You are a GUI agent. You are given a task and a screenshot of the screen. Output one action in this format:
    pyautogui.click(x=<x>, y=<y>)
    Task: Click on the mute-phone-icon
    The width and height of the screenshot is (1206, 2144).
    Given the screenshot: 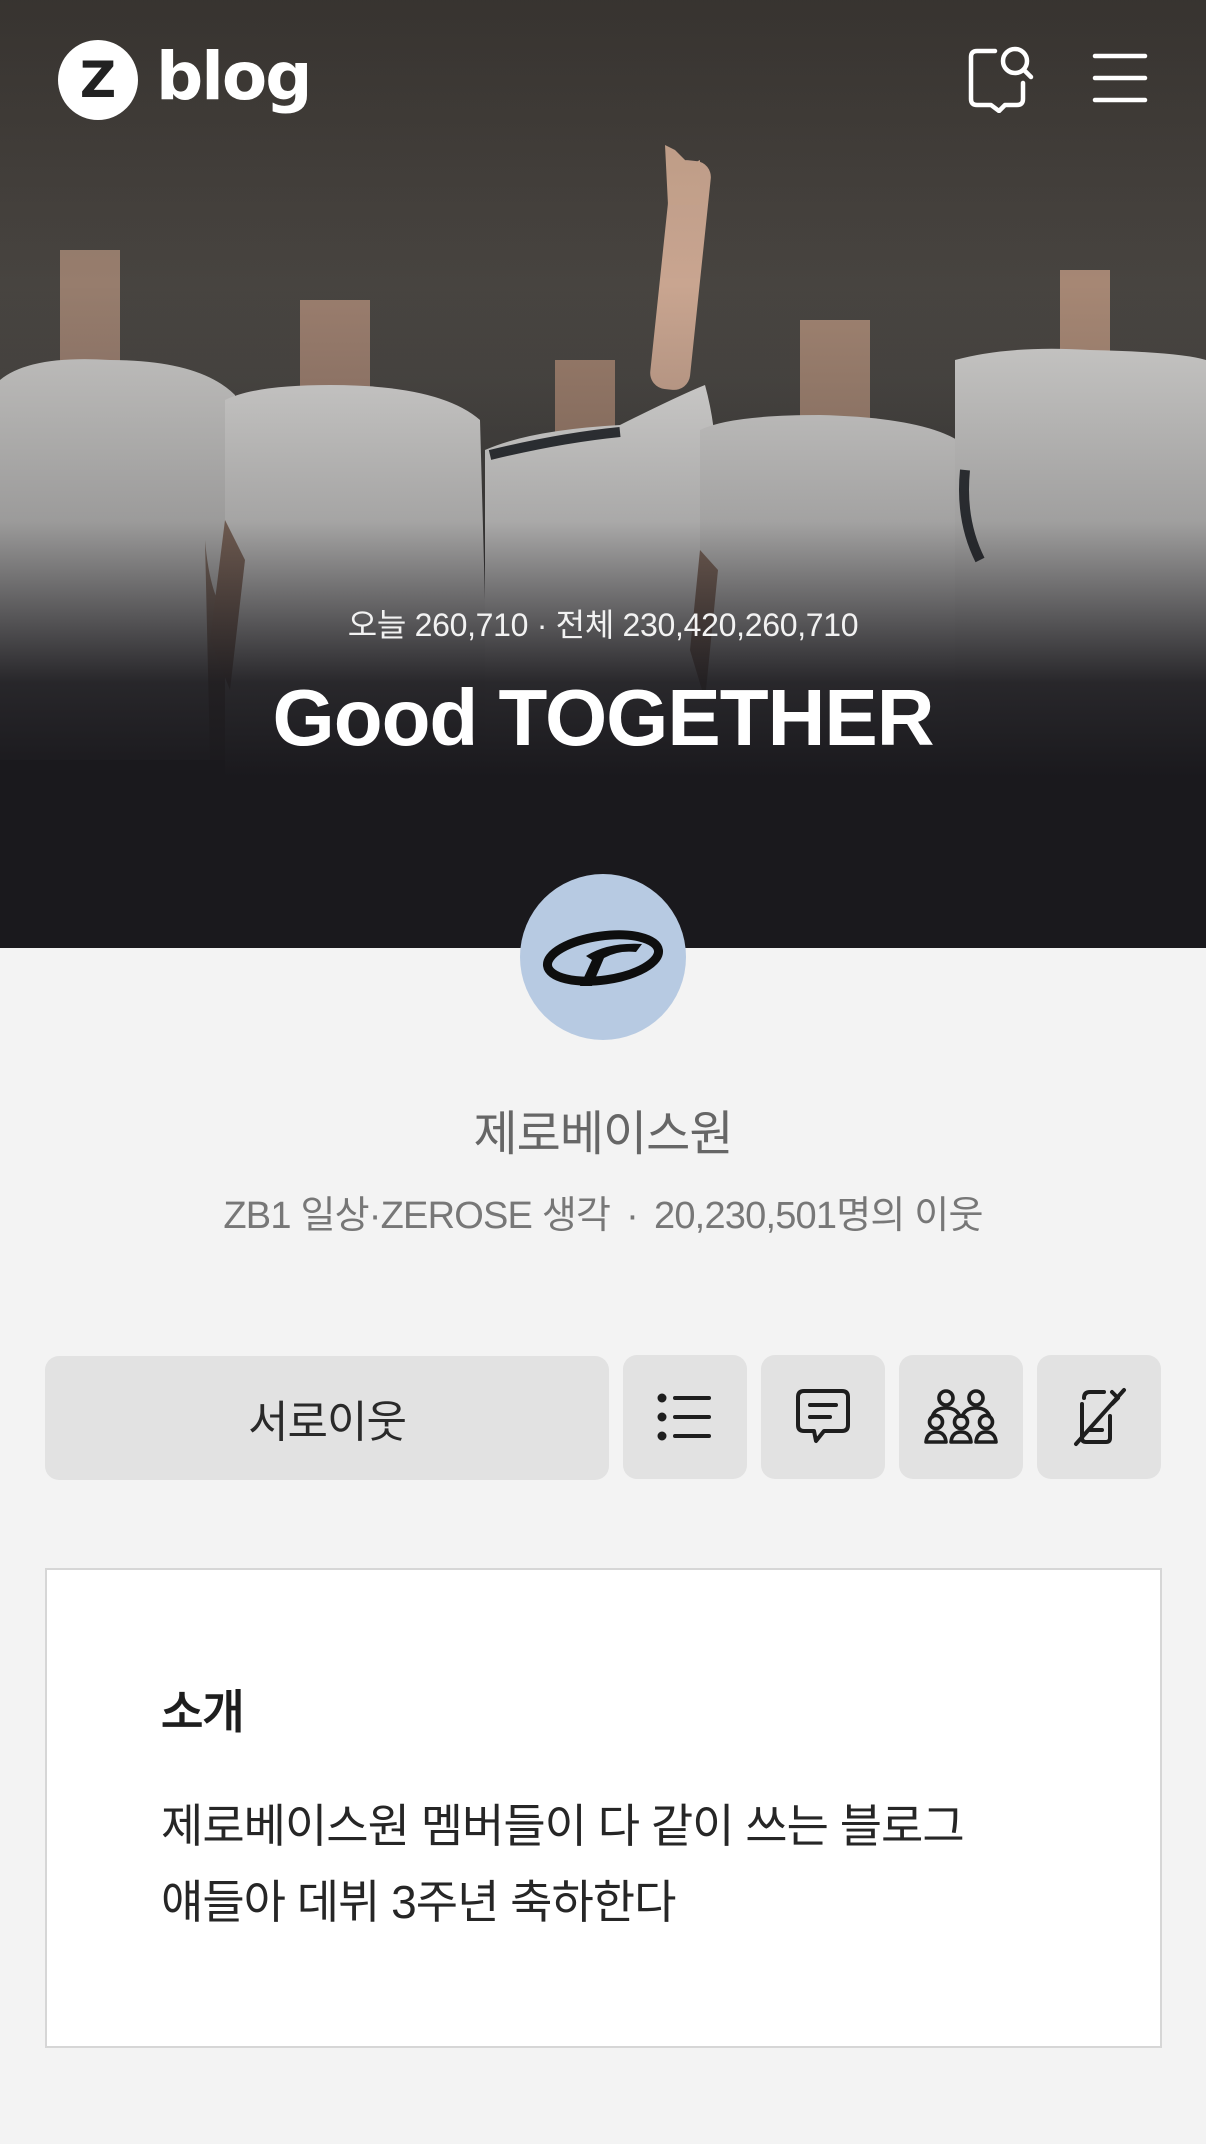 What is the action you would take?
    pyautogui.click(x=1100, y=1417)
    